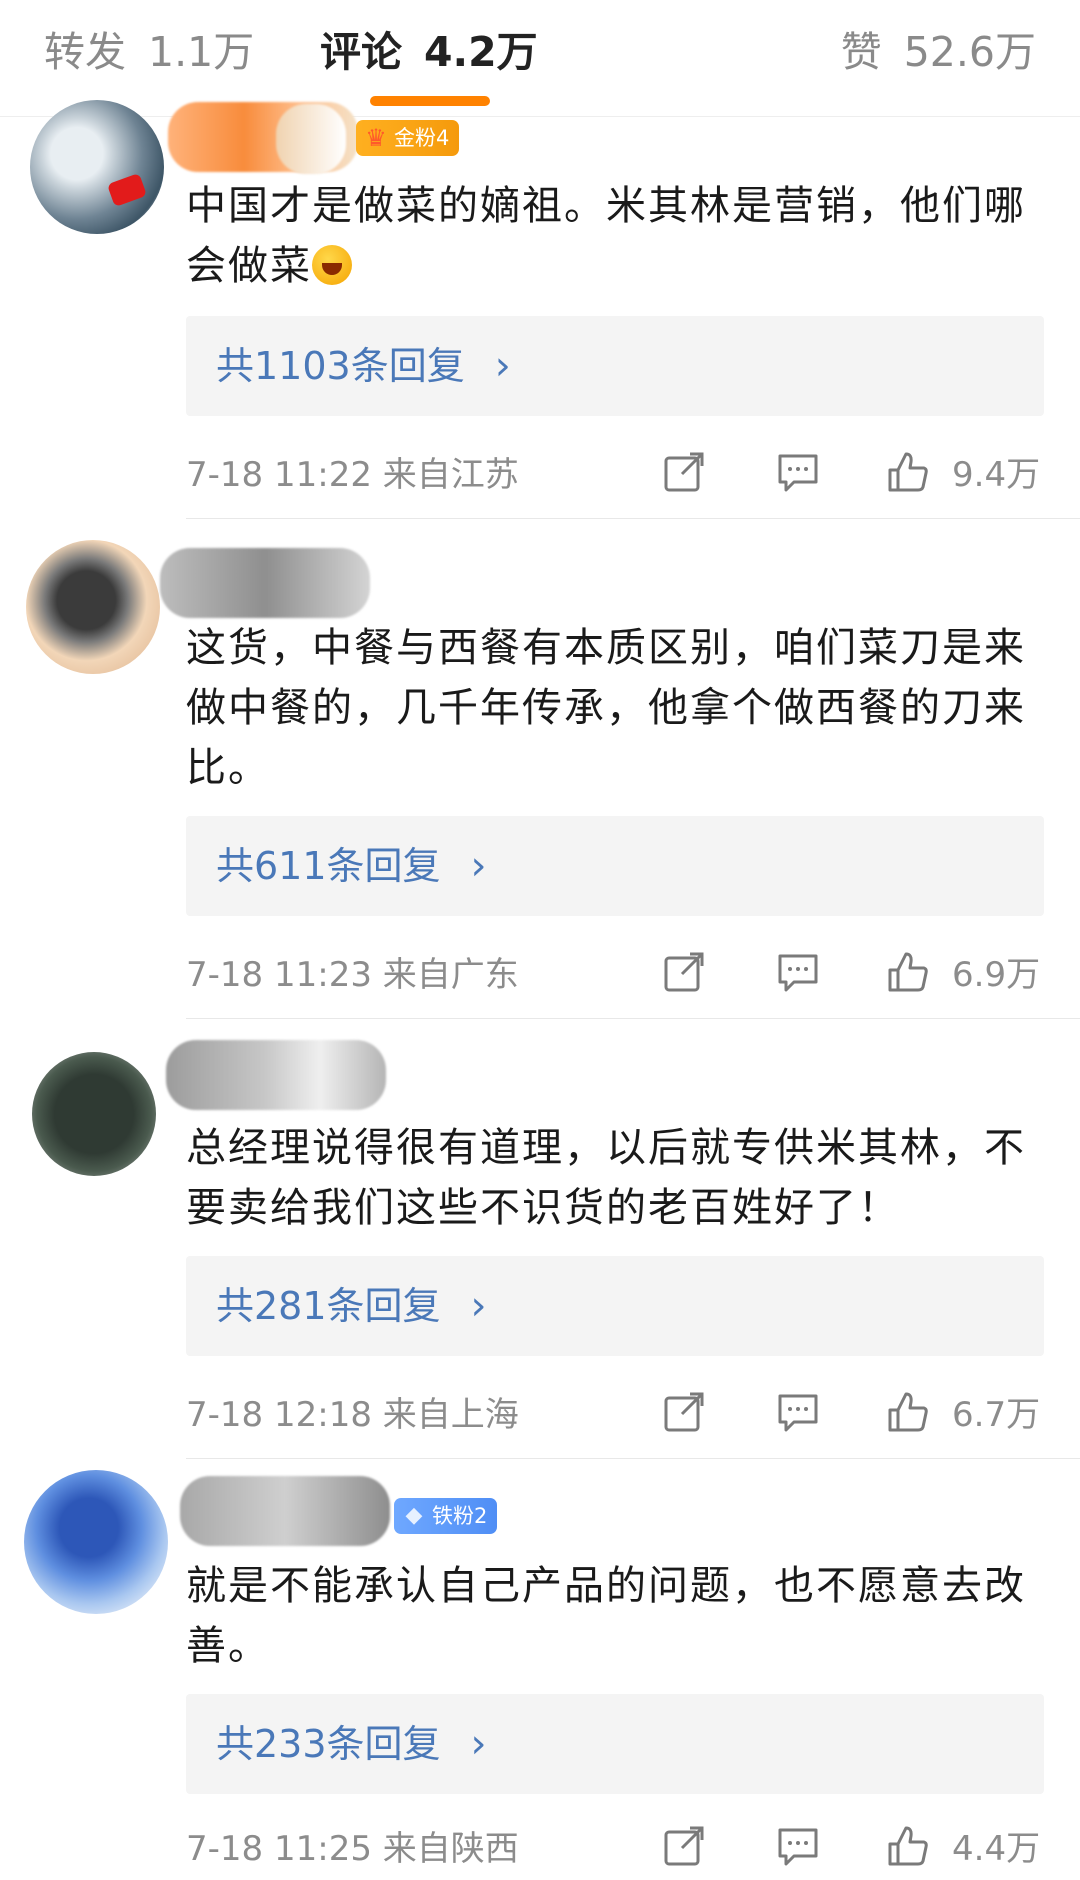  I want to click on fan-badge-gold: ♛ 金粉4, so click(408, 138).